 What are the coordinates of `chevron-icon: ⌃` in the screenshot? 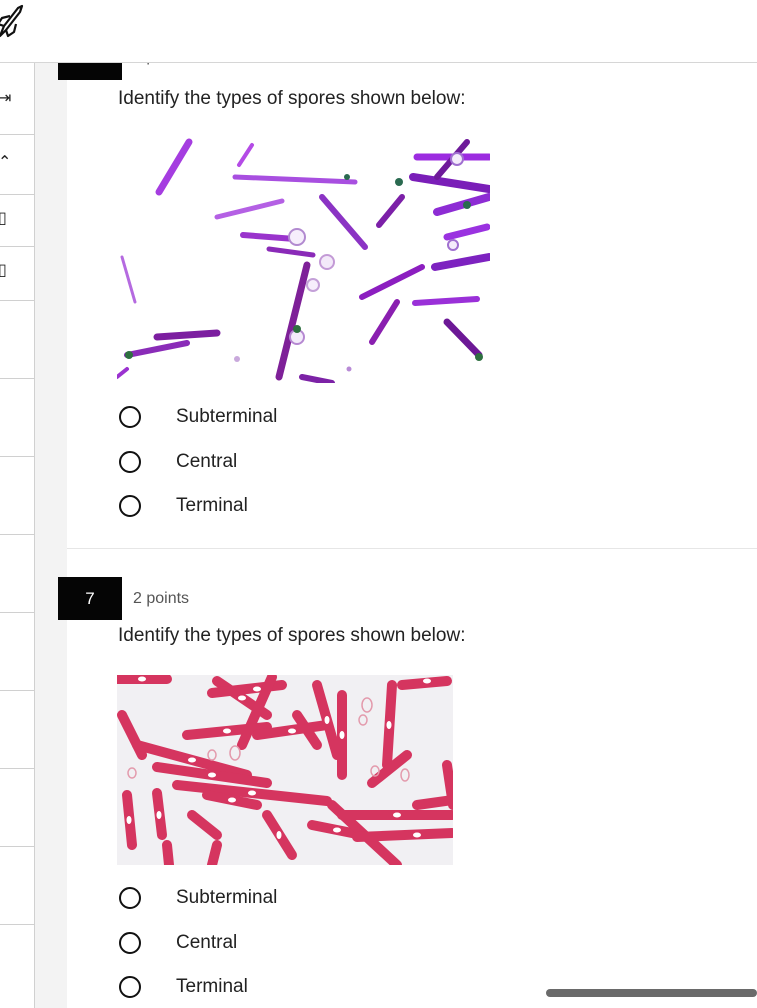 It's located at (5, 161).